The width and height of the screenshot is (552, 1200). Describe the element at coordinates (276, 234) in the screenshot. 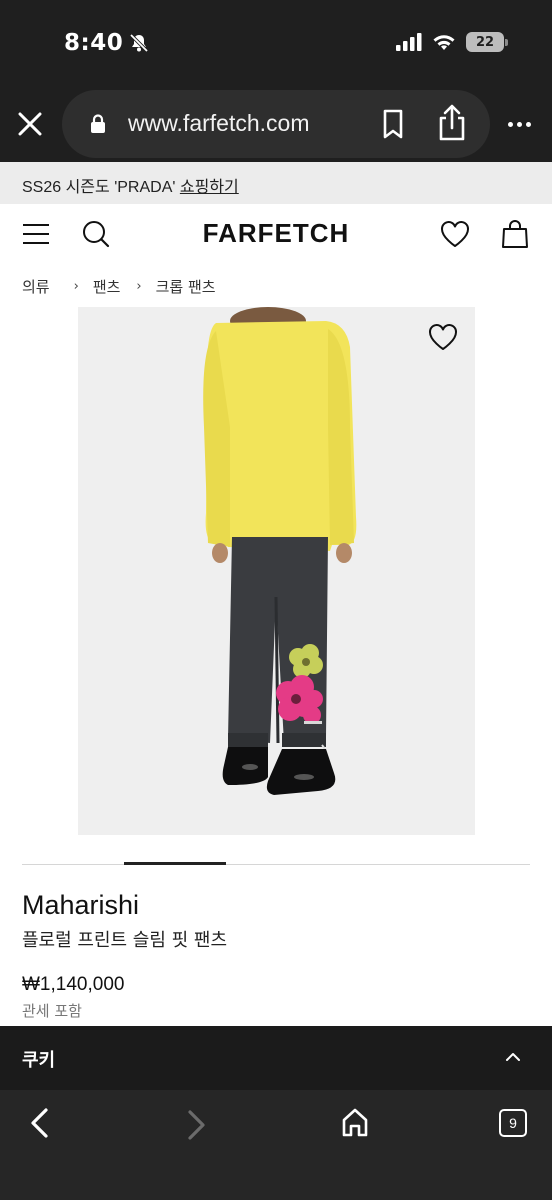

I see `site-header: FARFETCH` at that location.